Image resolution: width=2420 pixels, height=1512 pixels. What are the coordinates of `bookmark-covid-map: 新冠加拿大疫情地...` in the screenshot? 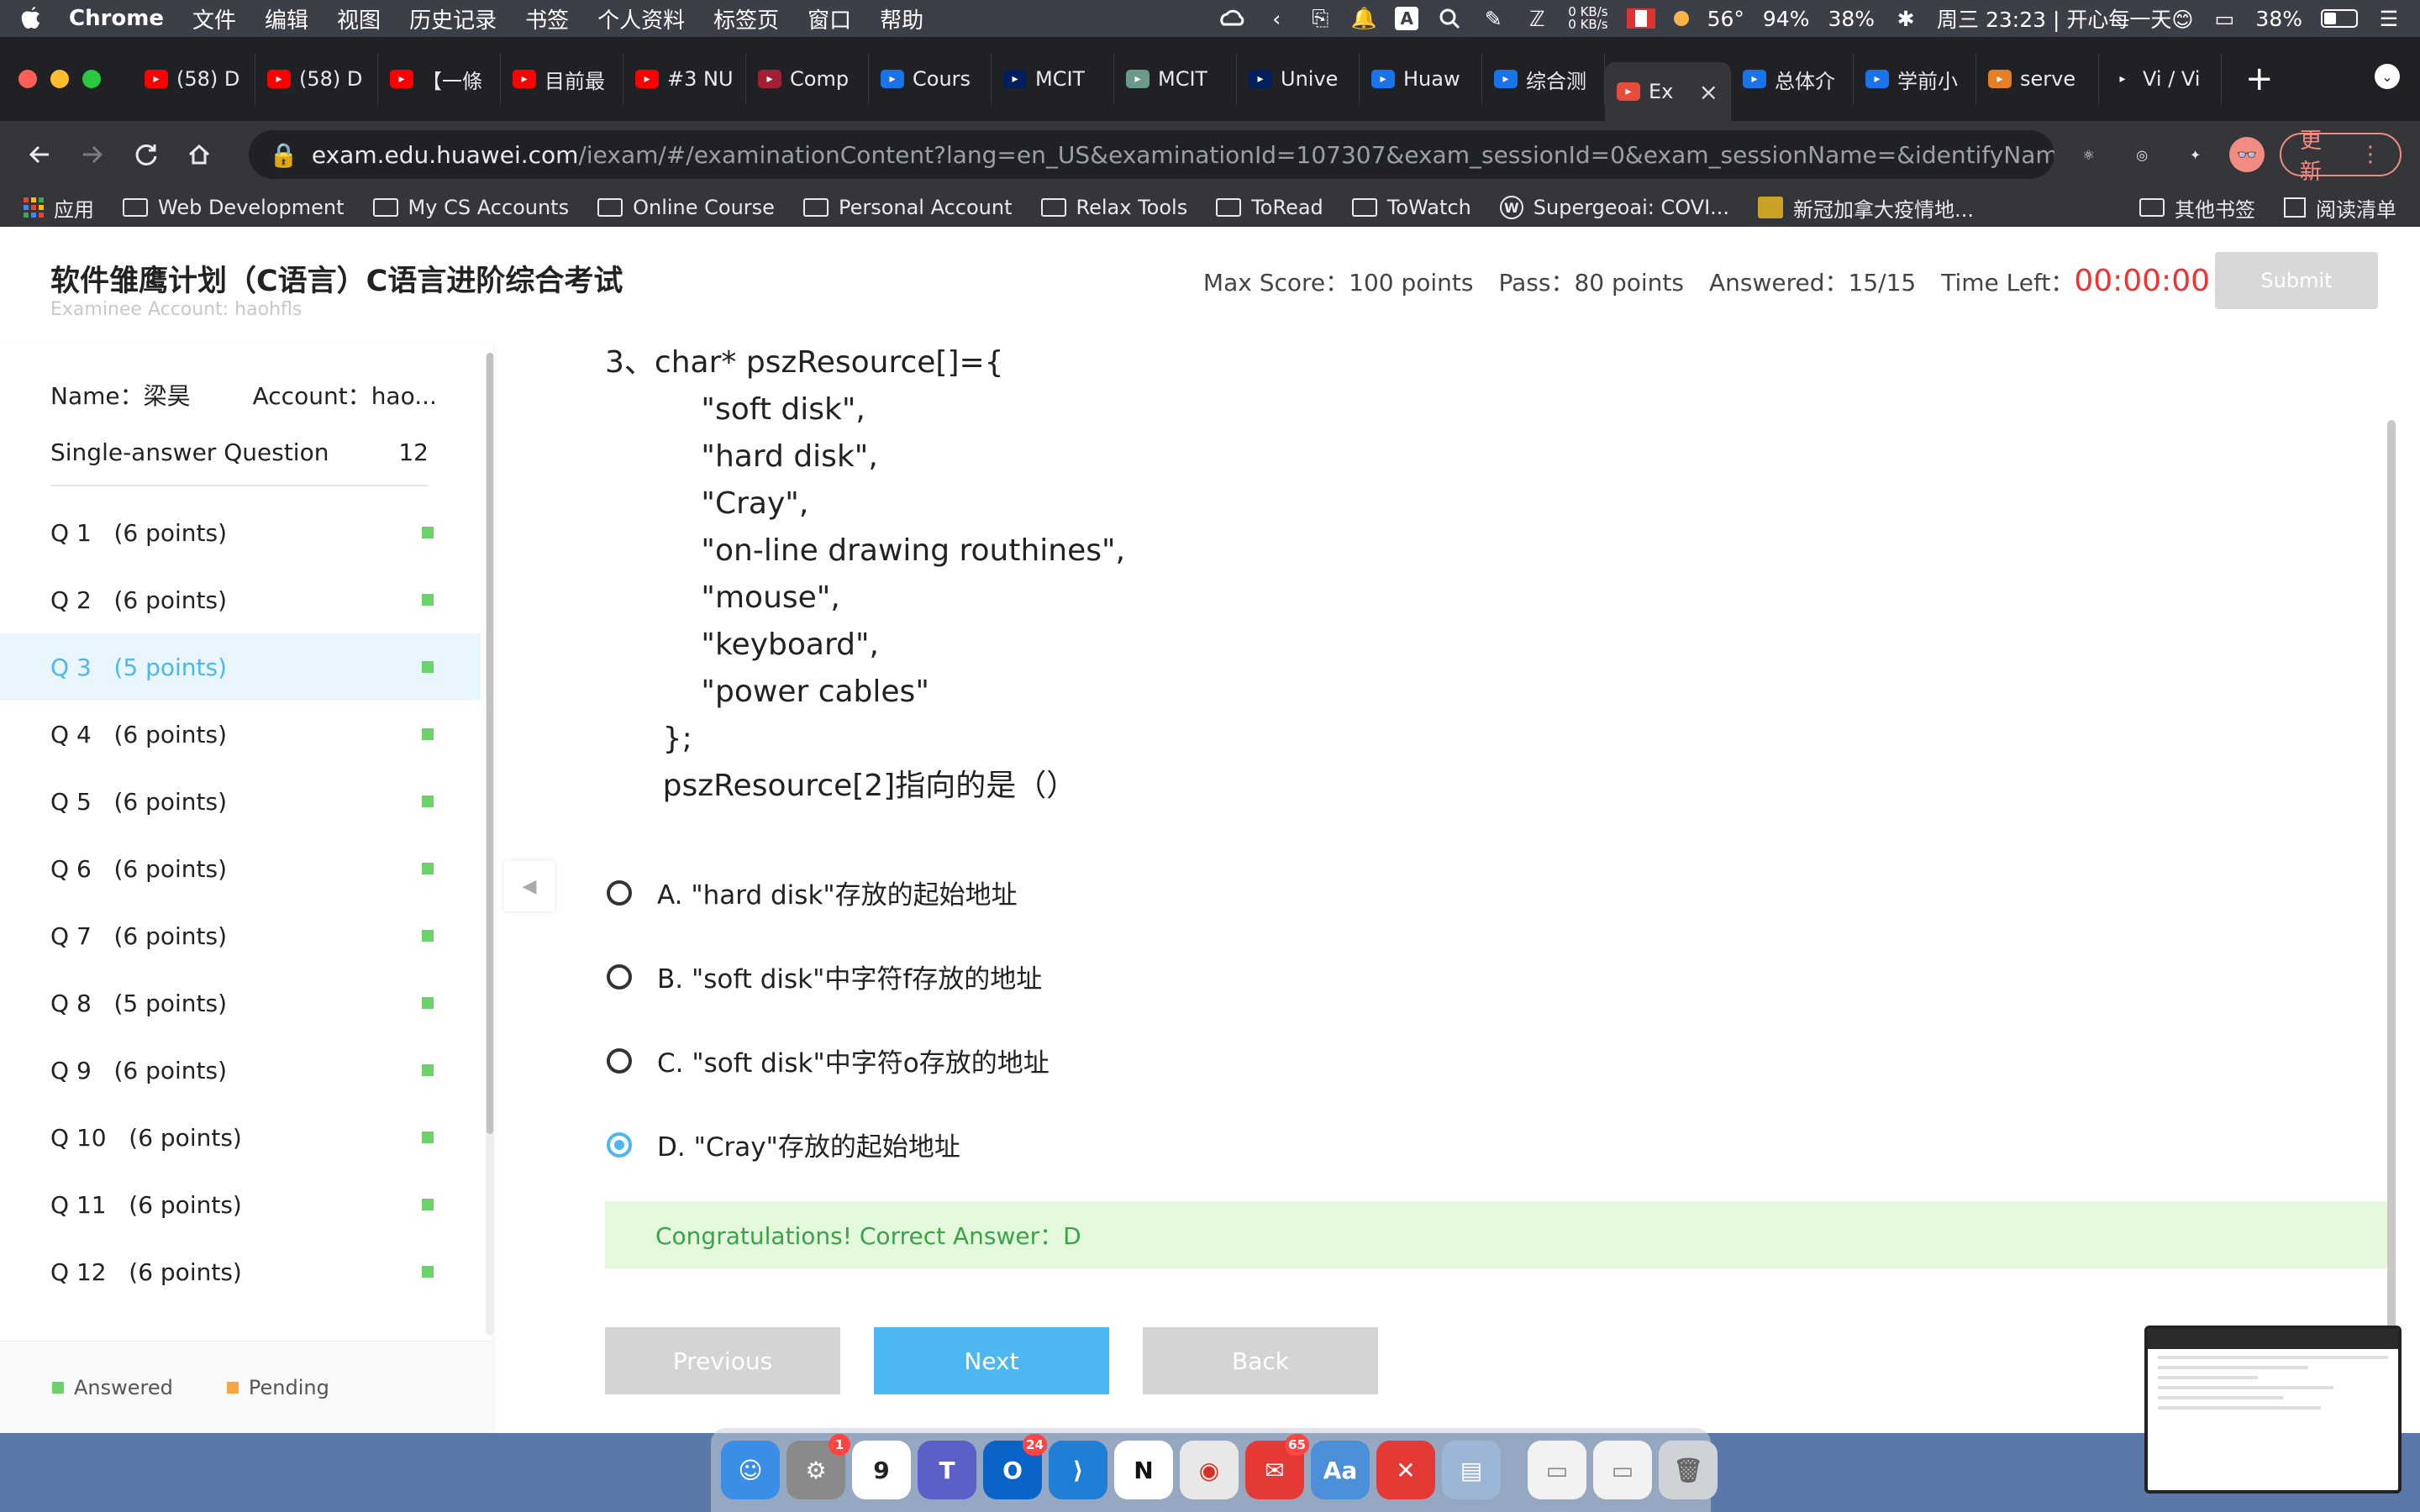 It's located at (1866, 208).